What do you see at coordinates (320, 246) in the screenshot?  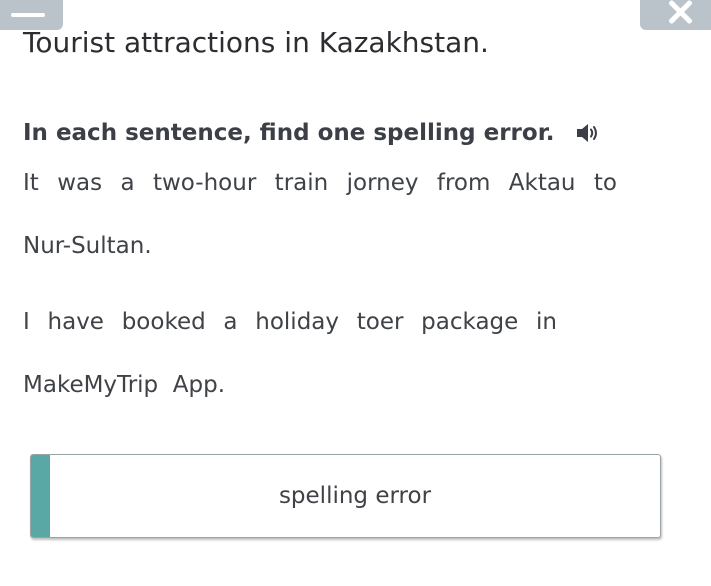 I see `sentence-1-line-2: Nur-Sultan.` at bounding box center [320, 246].